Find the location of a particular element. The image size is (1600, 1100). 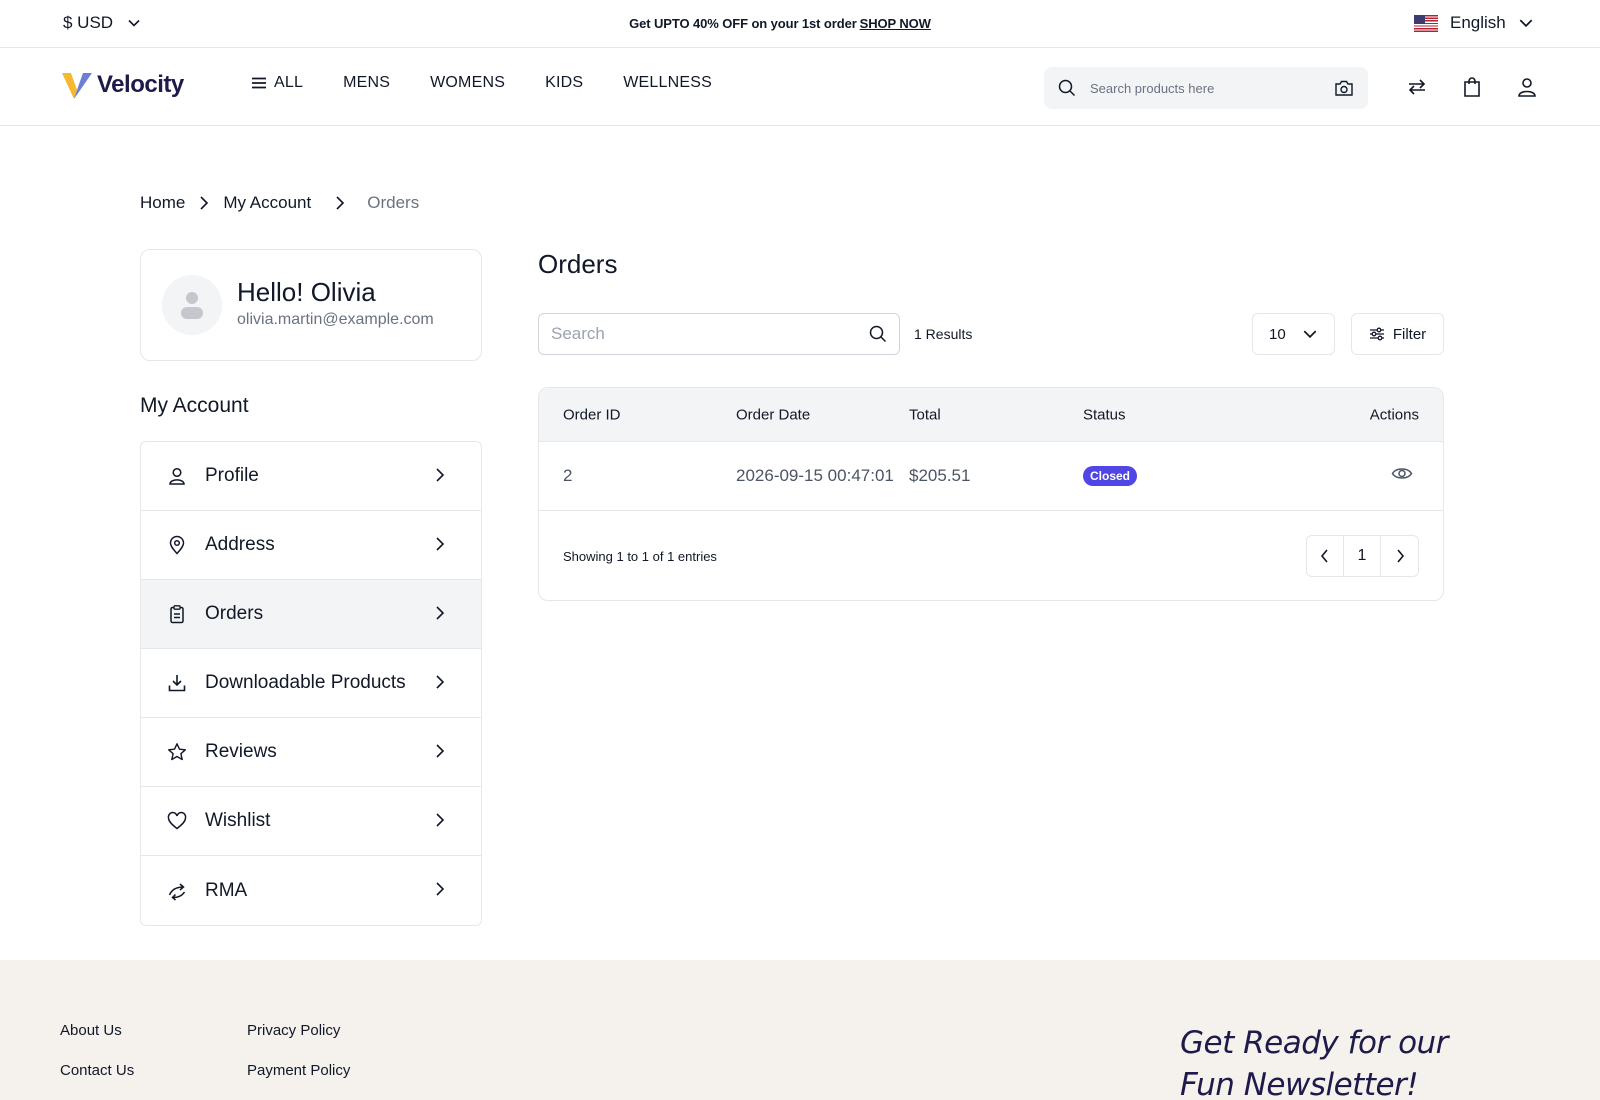

table-header: Order ID Order Date Total Status Actions is located at coordinates (991, 415).